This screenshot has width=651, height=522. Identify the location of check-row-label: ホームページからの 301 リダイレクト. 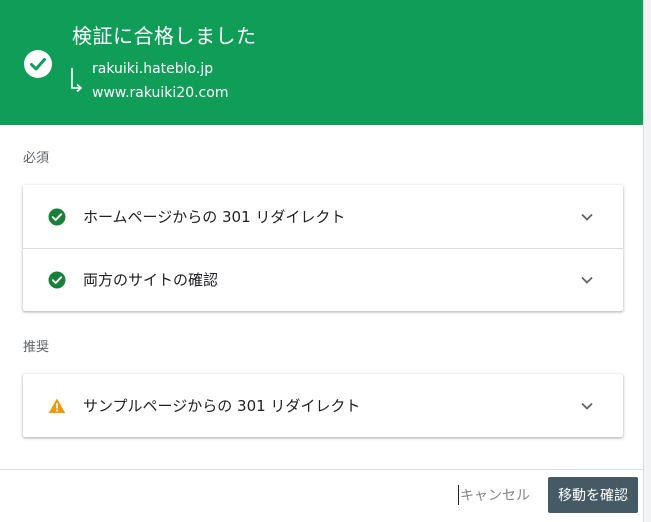
(214, 216).